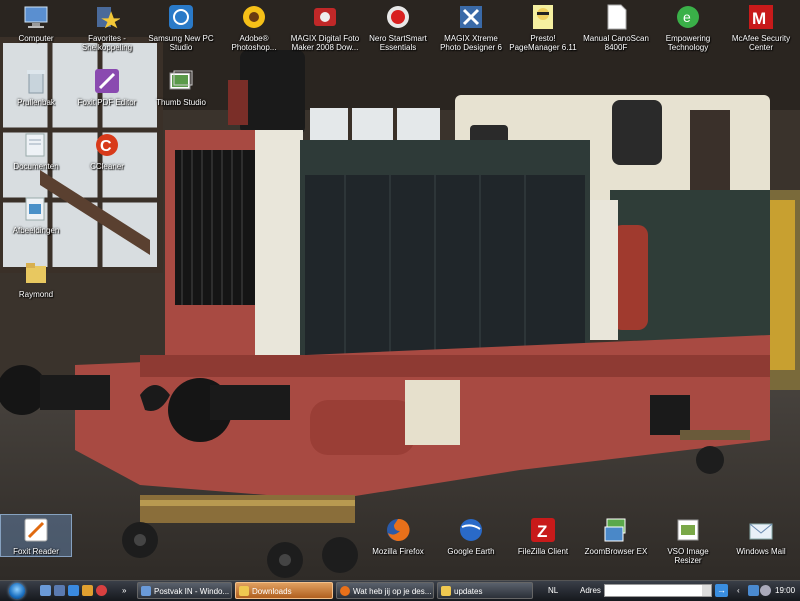  I want to click on mcafee-icon: M, so click(761, 17).